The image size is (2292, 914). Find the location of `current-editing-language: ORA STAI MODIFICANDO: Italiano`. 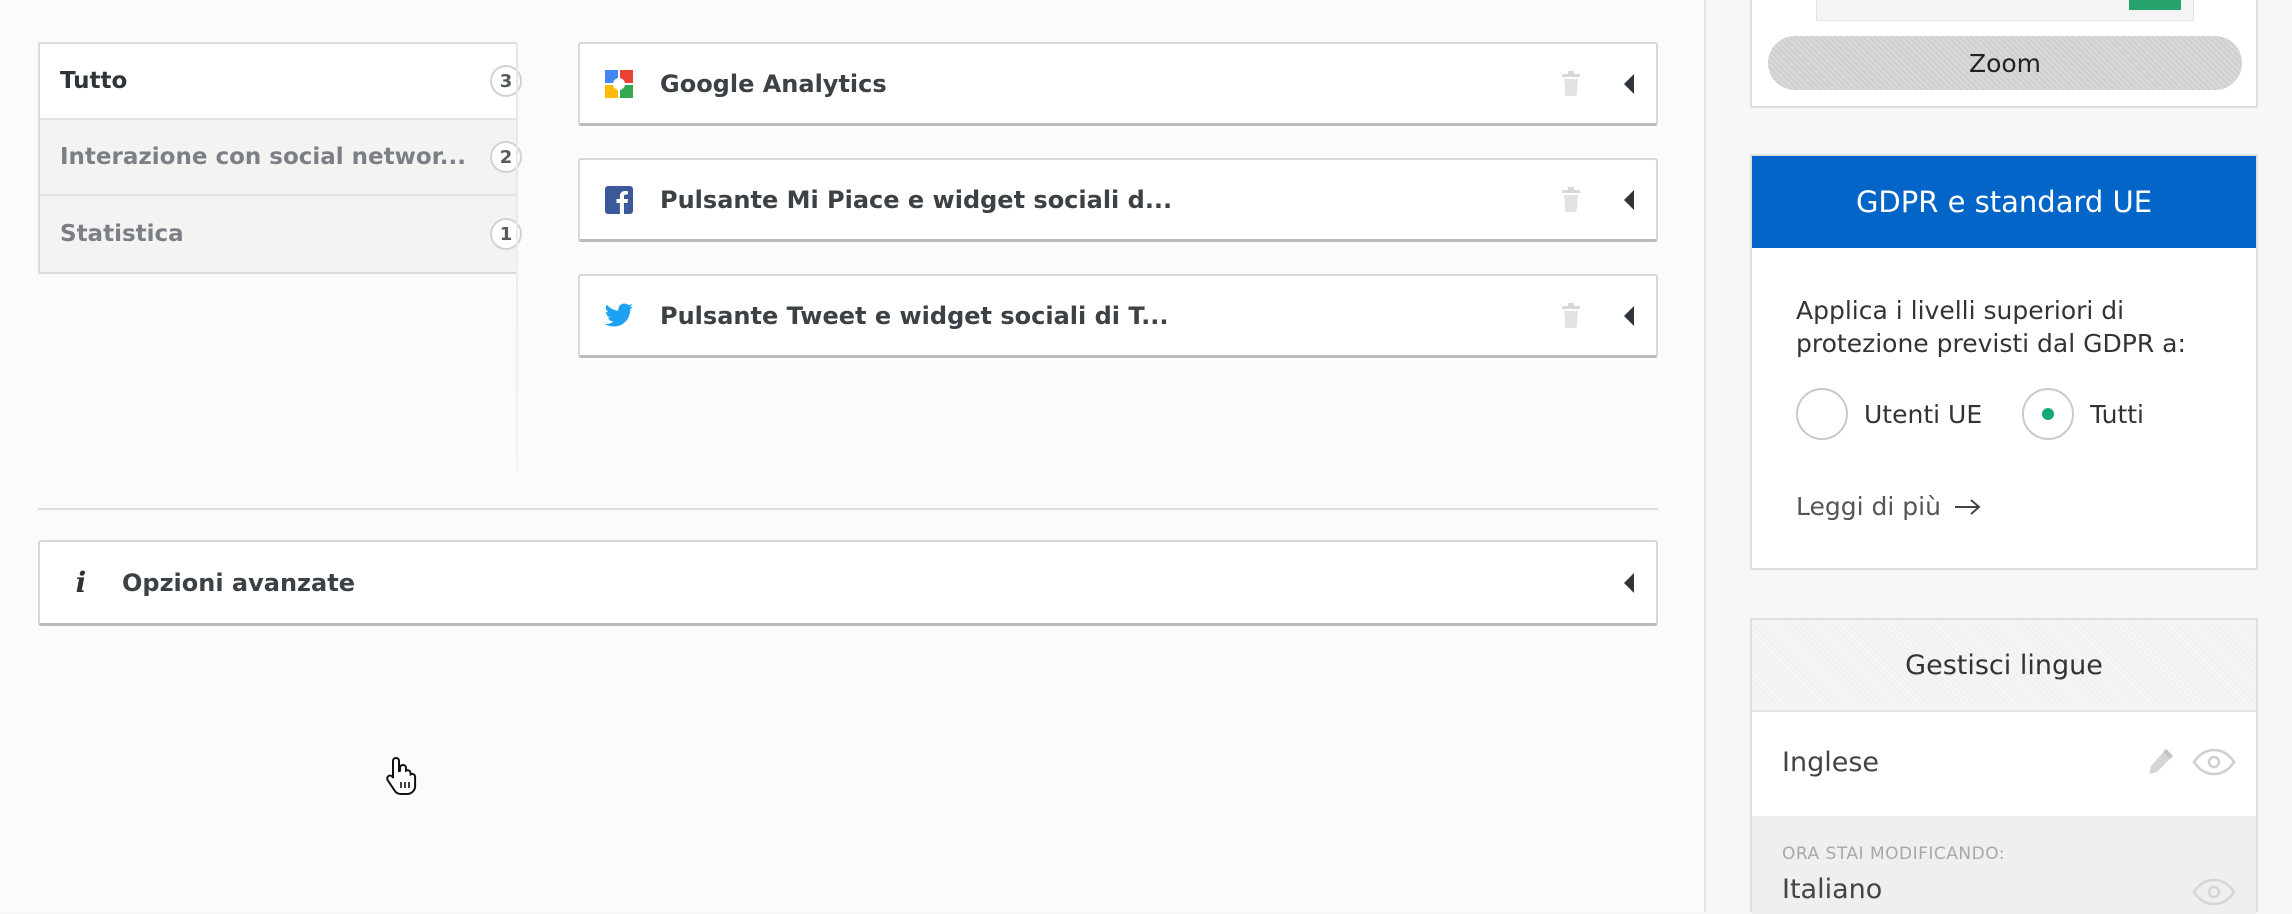

current-editing-language: ORA STAI MODIFICANDO: Italiano is located at coordinates (2004, 865).